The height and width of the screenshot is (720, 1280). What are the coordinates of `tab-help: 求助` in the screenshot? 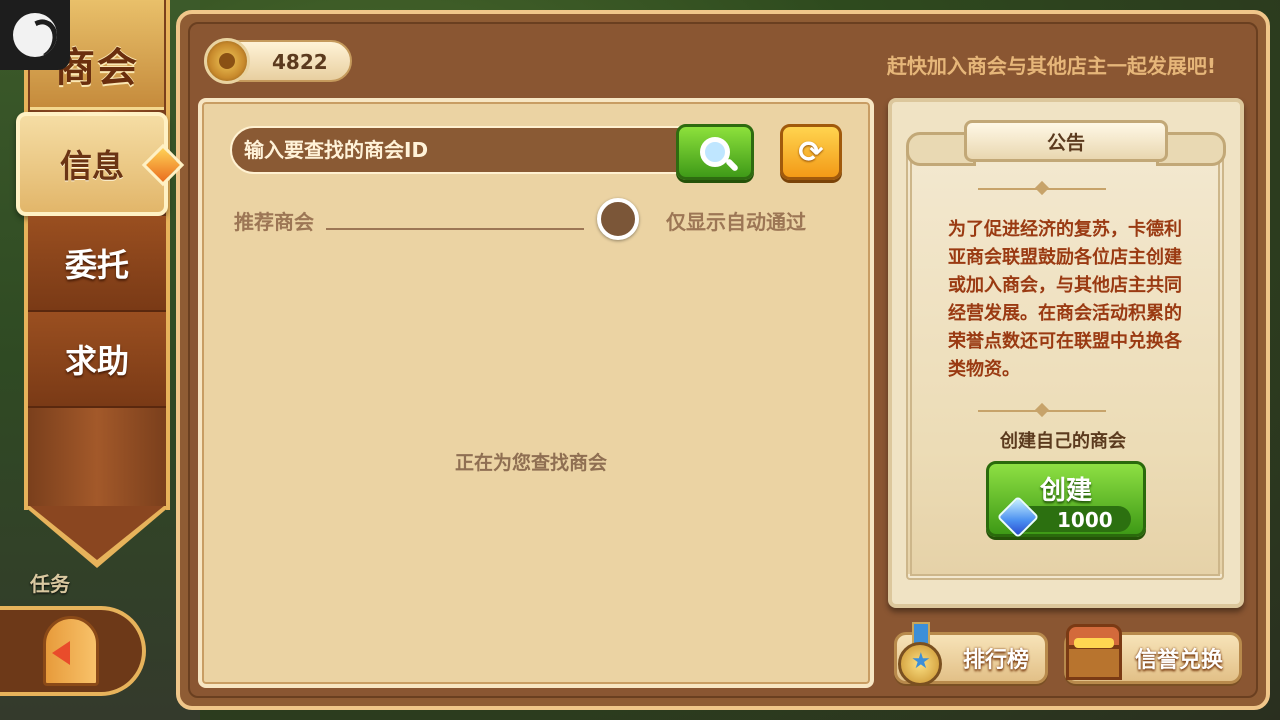 It's located at (97, 360).